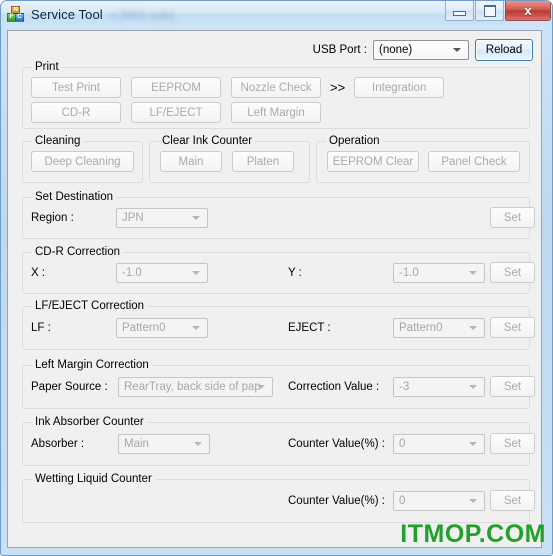  What do you see at coordinates (439, 501) in the screenshot?
I see `wetting-counter-value-select: 0` at bounding box center [439, 501].